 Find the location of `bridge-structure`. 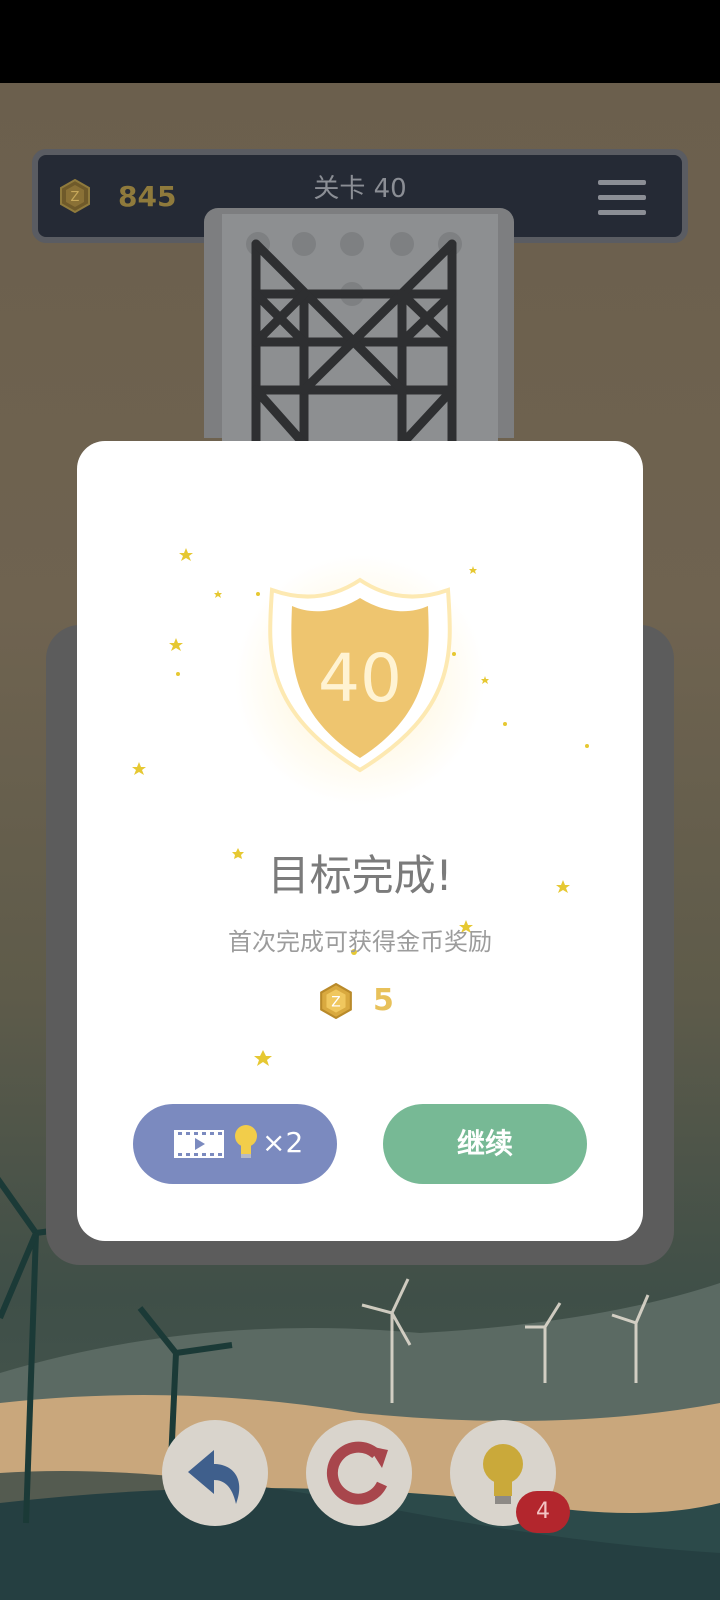

bridge-structure is located at coordinates (354, 338).